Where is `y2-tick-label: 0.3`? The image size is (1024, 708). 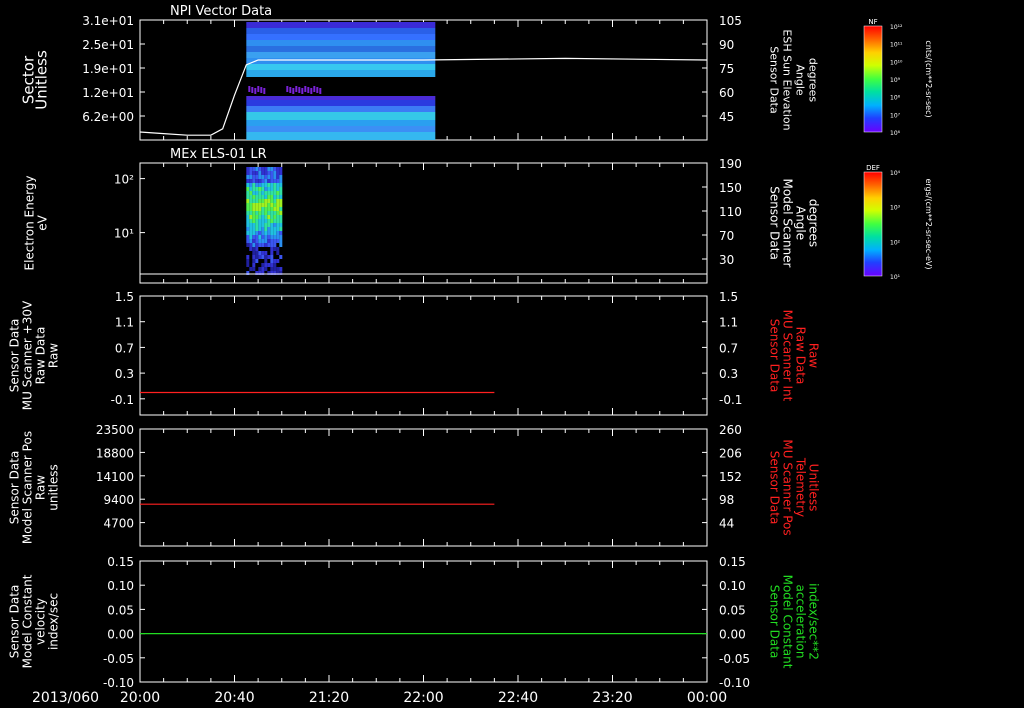 y2-tick-label: 0.3 is located at coordinates (728, 374).